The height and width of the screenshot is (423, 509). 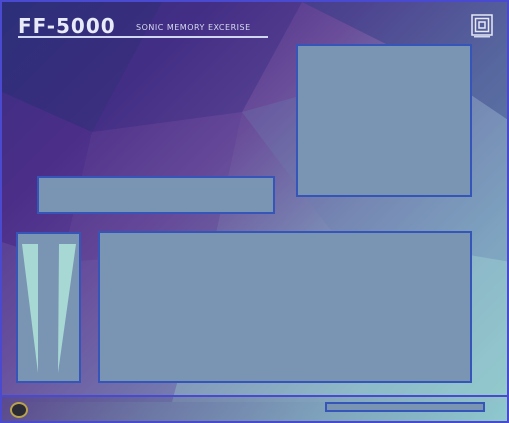 What do you see at coordinates (48, 307) in the screenshot?
I see `level-meter-panel` at bounding box center [48, 307].